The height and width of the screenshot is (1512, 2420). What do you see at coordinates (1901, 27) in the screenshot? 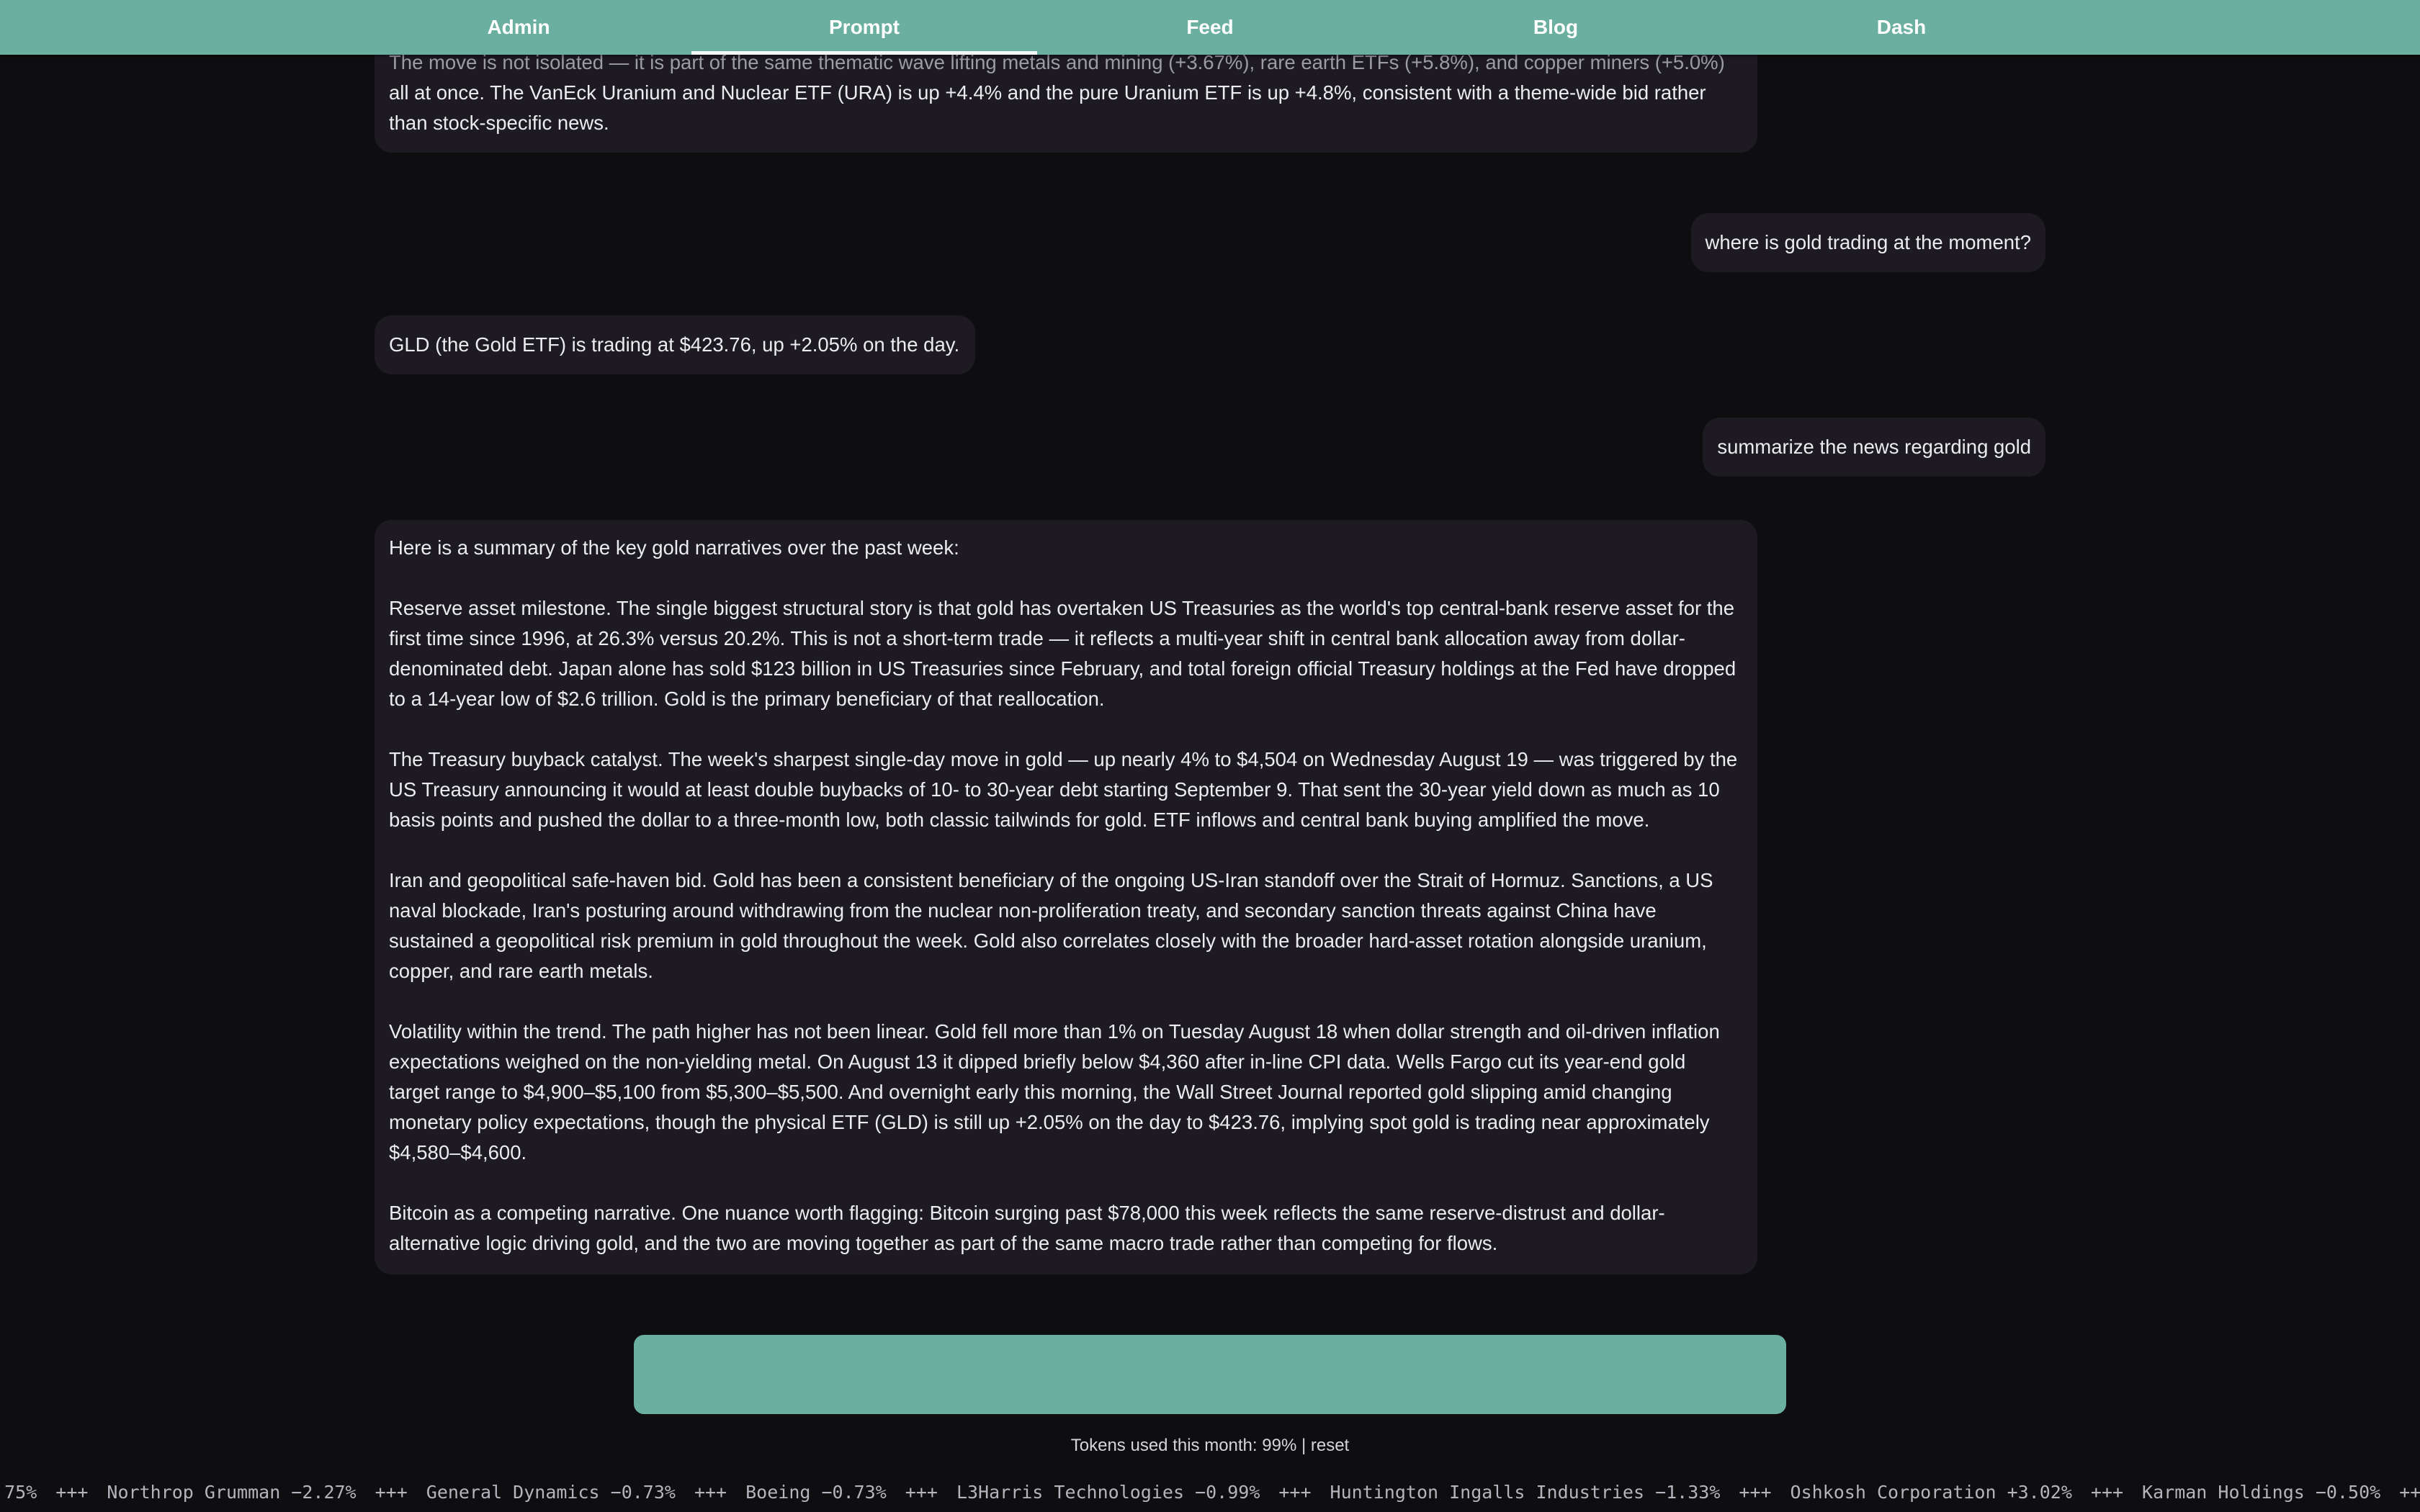
I see `tab-dash: Dash` at bounding box center [1901, 27].